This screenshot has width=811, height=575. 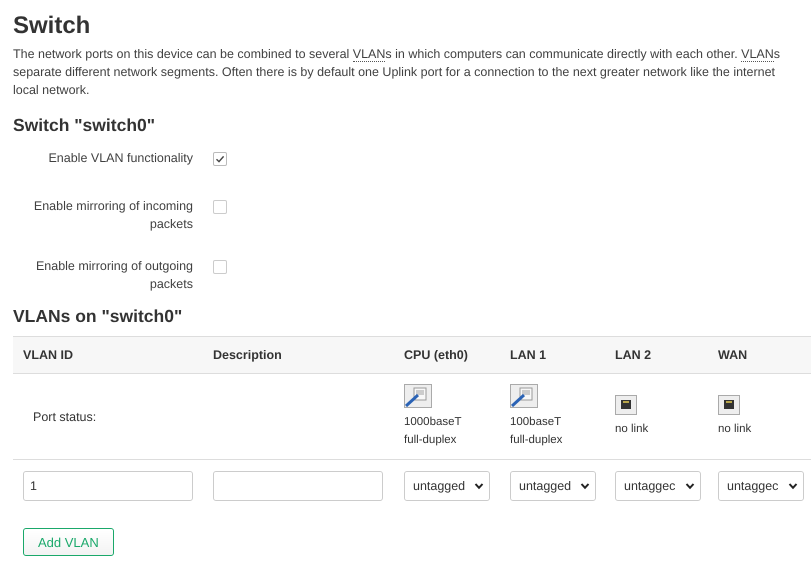 I want to click on vlan-id-field: 1, so click(x=108, y=486).